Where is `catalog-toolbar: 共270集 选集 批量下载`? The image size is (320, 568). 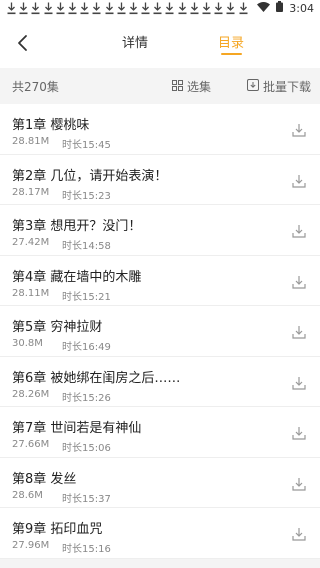 catalog-toolbar: 共270集 选集 批量下载 is located at coordinates (160, 86).